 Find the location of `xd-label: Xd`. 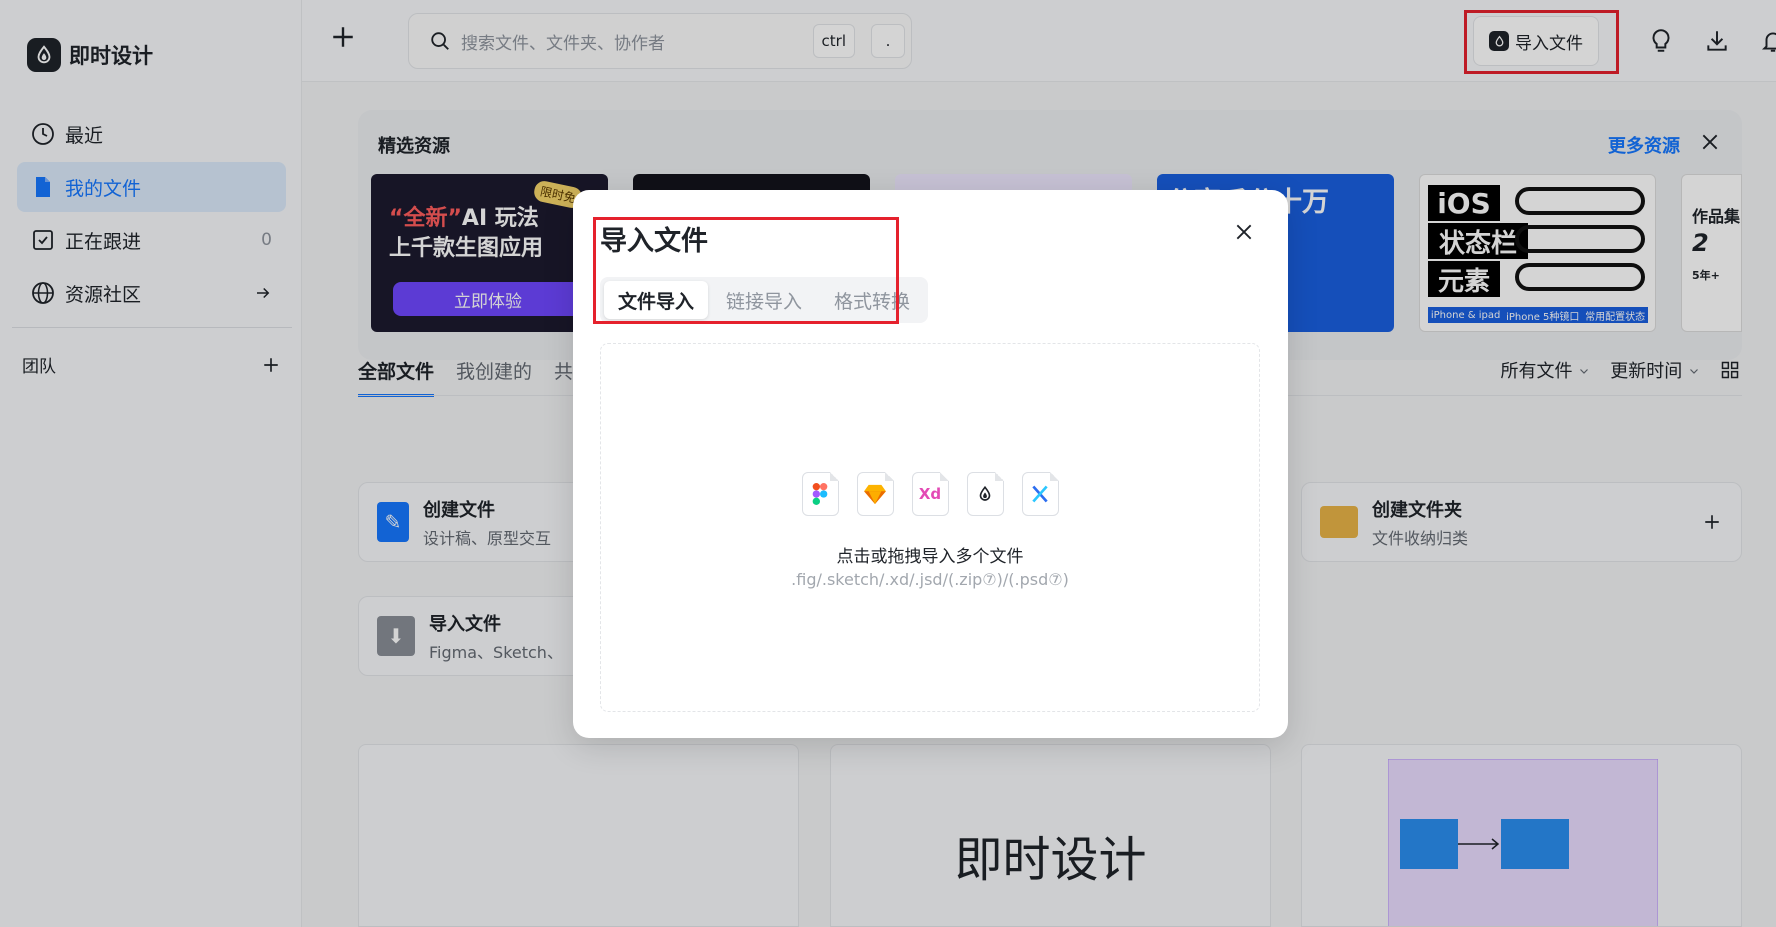

xd-label: Xd is located at coordinates (930, 494).